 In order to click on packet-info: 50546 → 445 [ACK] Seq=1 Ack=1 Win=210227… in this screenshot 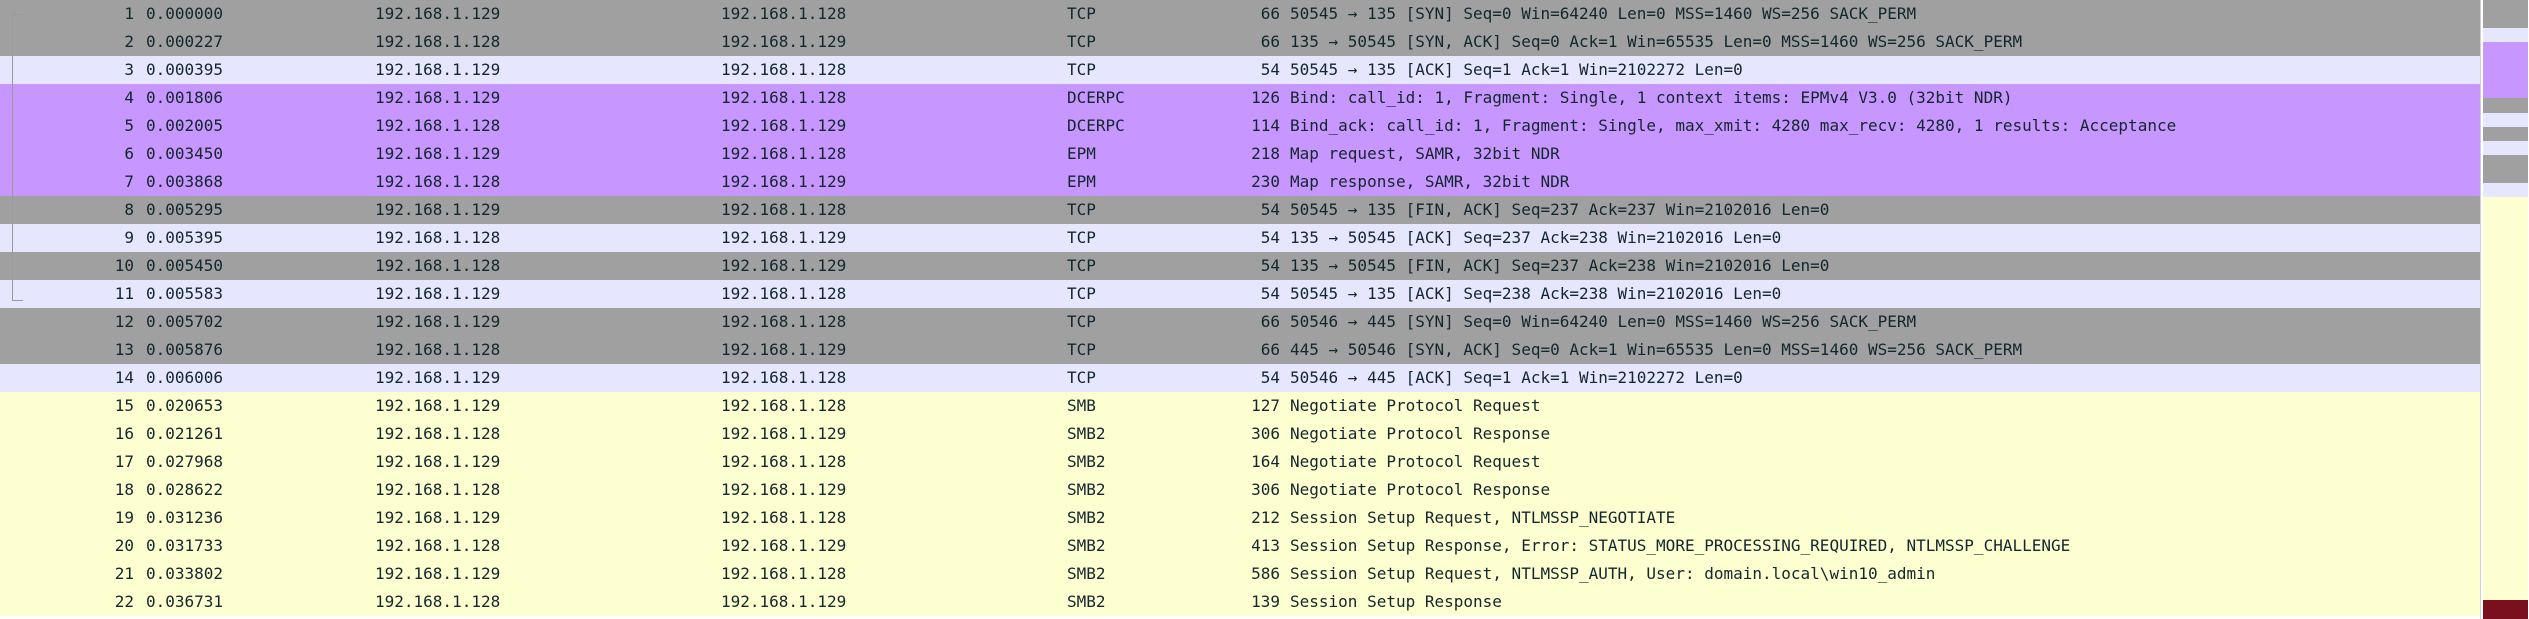, I will do `click(1516, 377)`.